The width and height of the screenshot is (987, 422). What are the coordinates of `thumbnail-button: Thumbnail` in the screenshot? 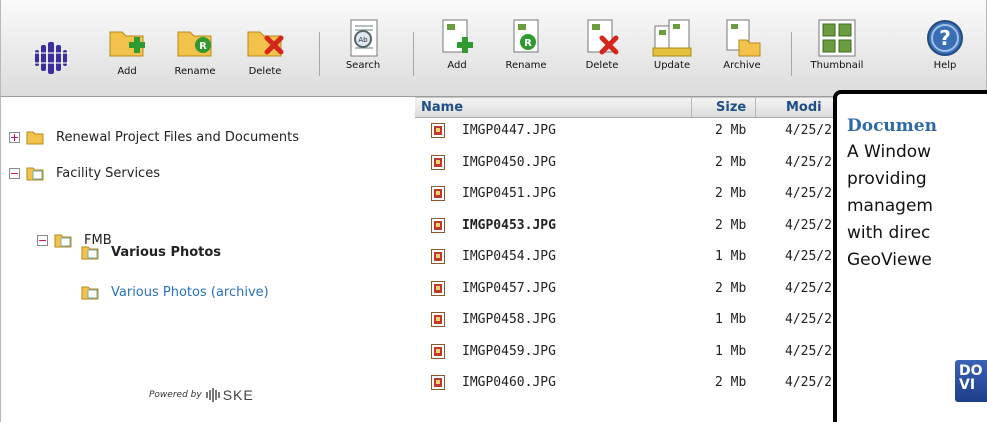 It's located at (837, 51).